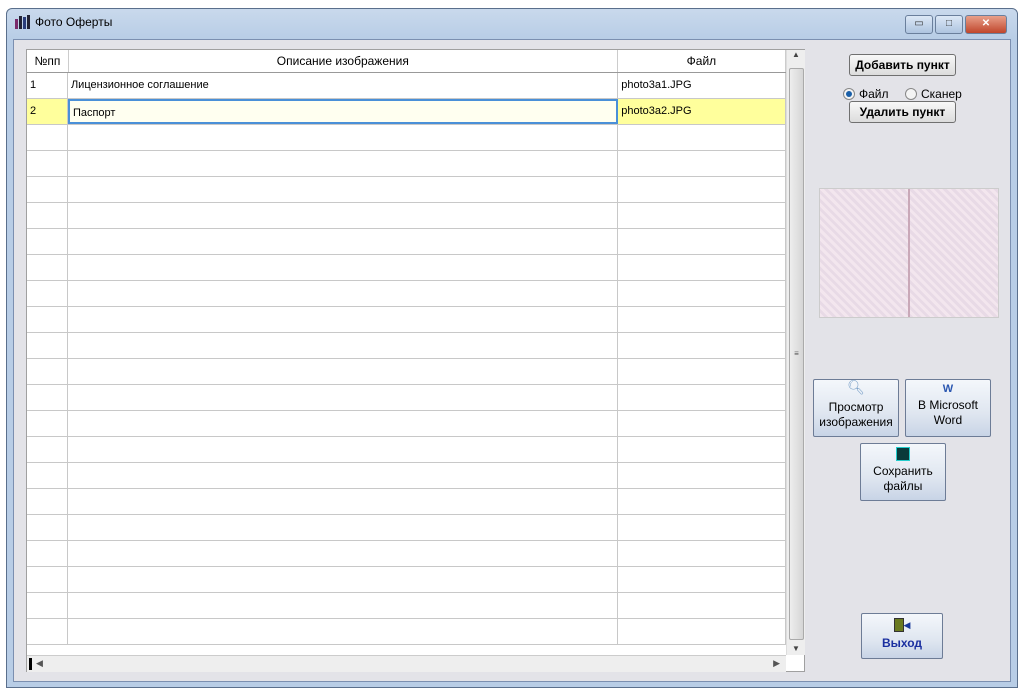 The height and width of the screenshot is (690, 1024). What do you see at coordinates (406, 663) in the screenshot?
I see `horizontal-scrollbar: ◀ ▶` at bounding box center [406, 663].